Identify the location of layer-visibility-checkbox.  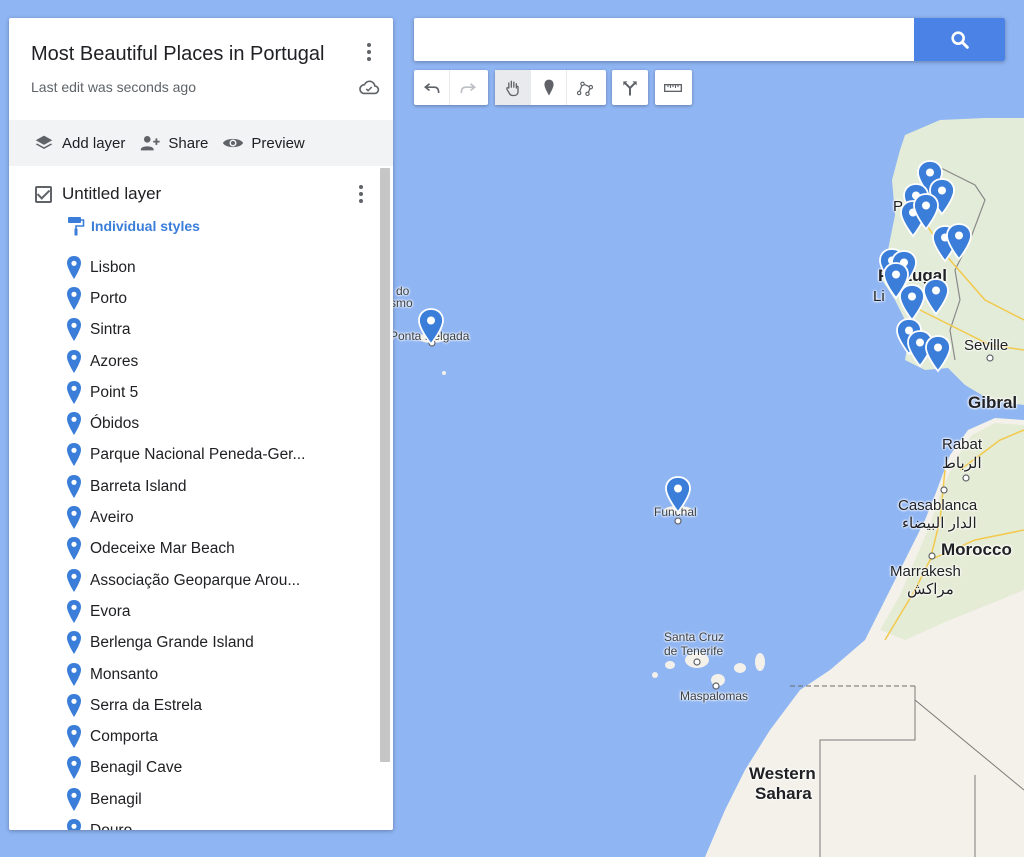
(43, 194).